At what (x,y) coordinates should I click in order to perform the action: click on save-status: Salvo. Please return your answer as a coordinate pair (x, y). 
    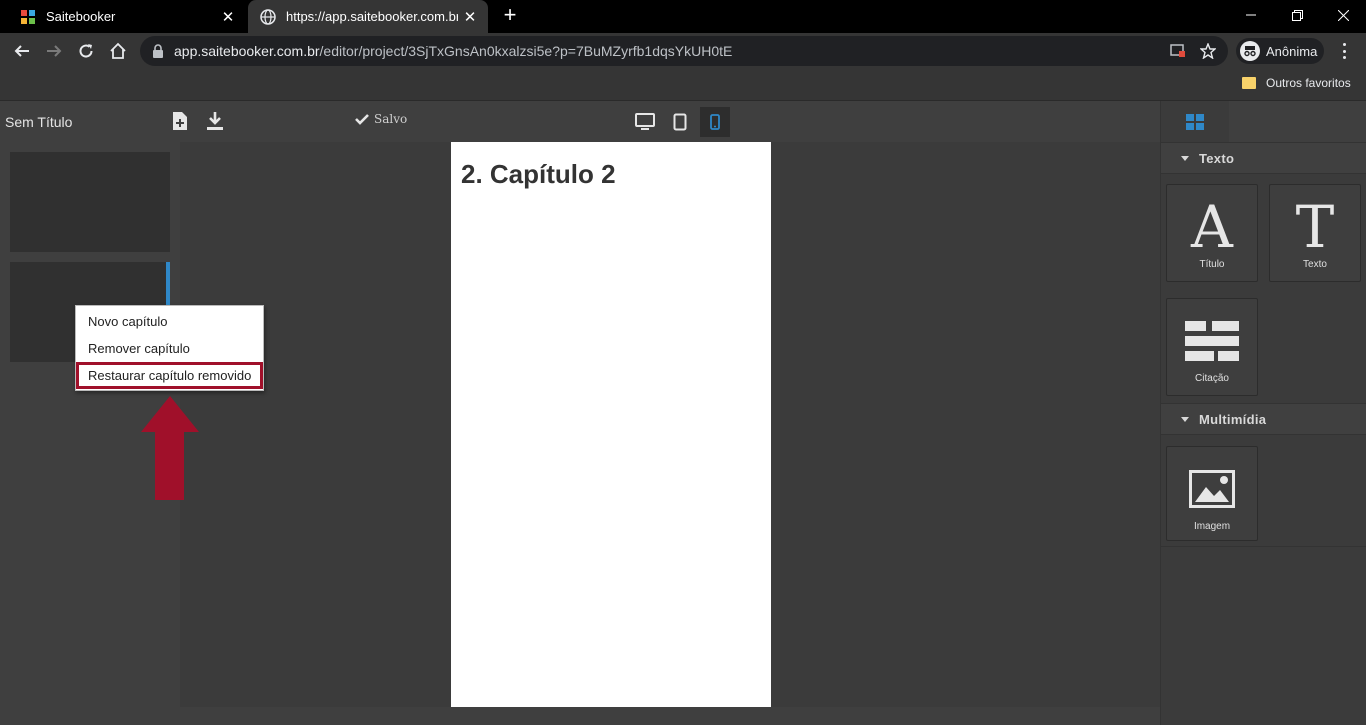
    Looking at the image, I should click on (381, 119).